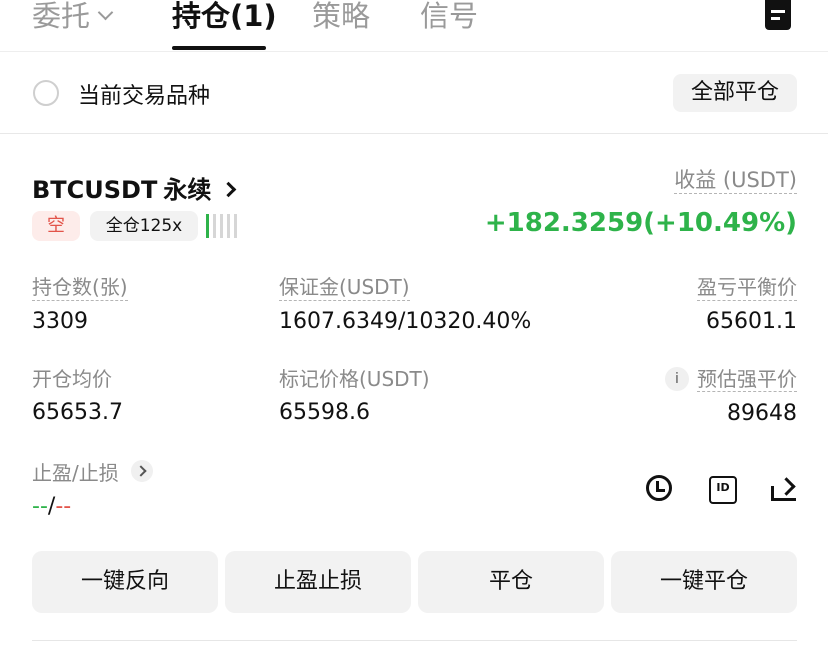 Image resolution: width=828 pixels, height=648 pixels. Describe the element at coordinates (341, 16) in the screenshot. I see `tab-strategy-label: 策略` at that location.